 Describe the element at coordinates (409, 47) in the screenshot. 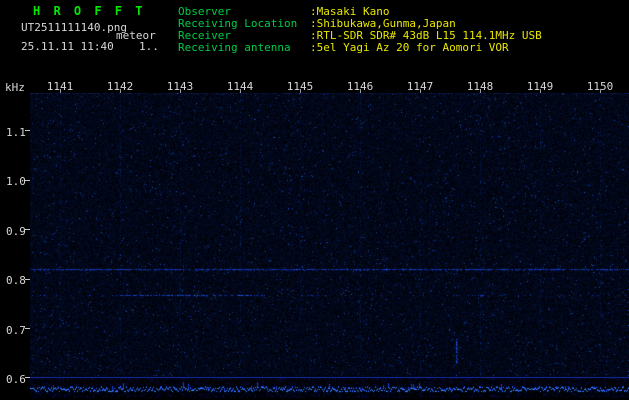

I see `antenna-value: :5el Yagi Az 20 for Aomori VOR` at that location.